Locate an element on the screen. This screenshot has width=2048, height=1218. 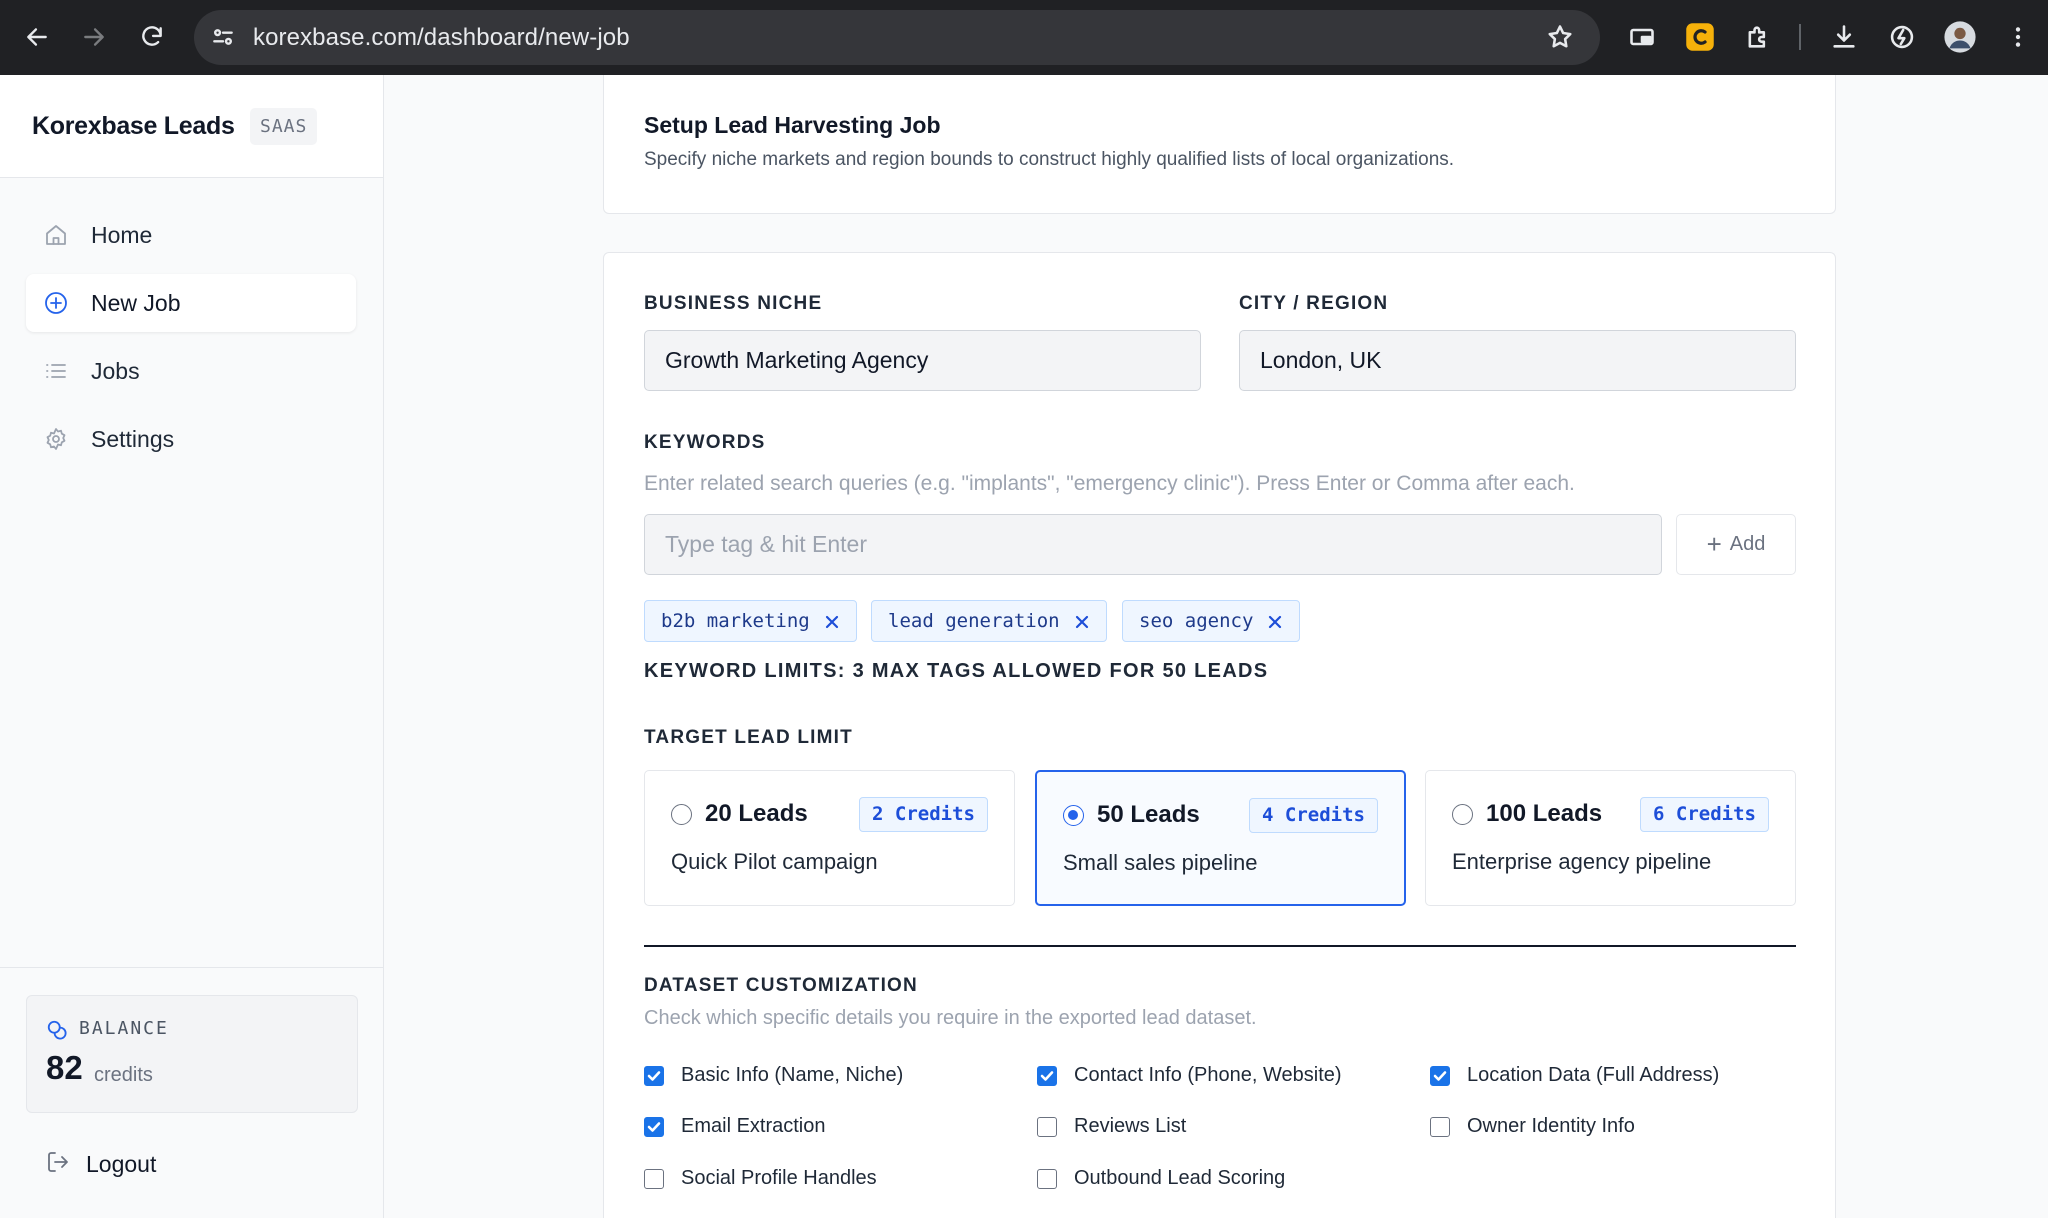
keyword-tag-label: b2b marketing is located at coordinates (735, 621).